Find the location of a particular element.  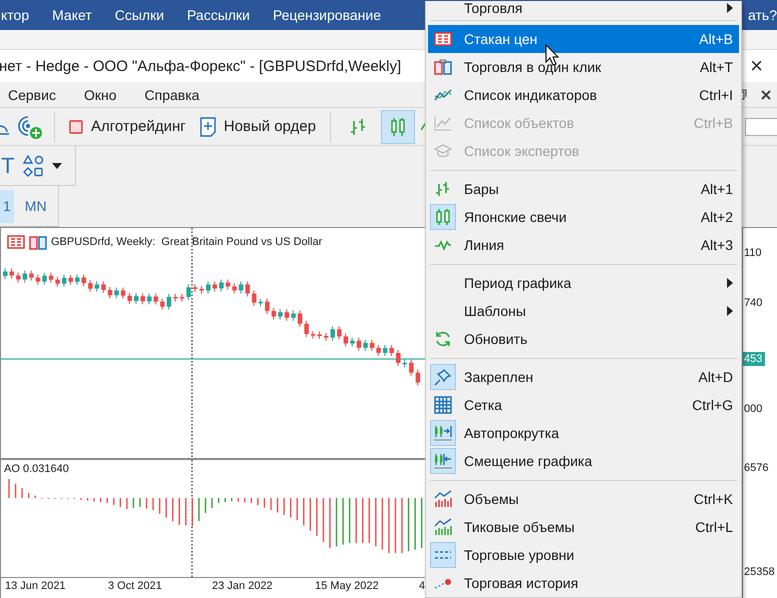

menu-item: Справка is located at coordinates (172, 94).